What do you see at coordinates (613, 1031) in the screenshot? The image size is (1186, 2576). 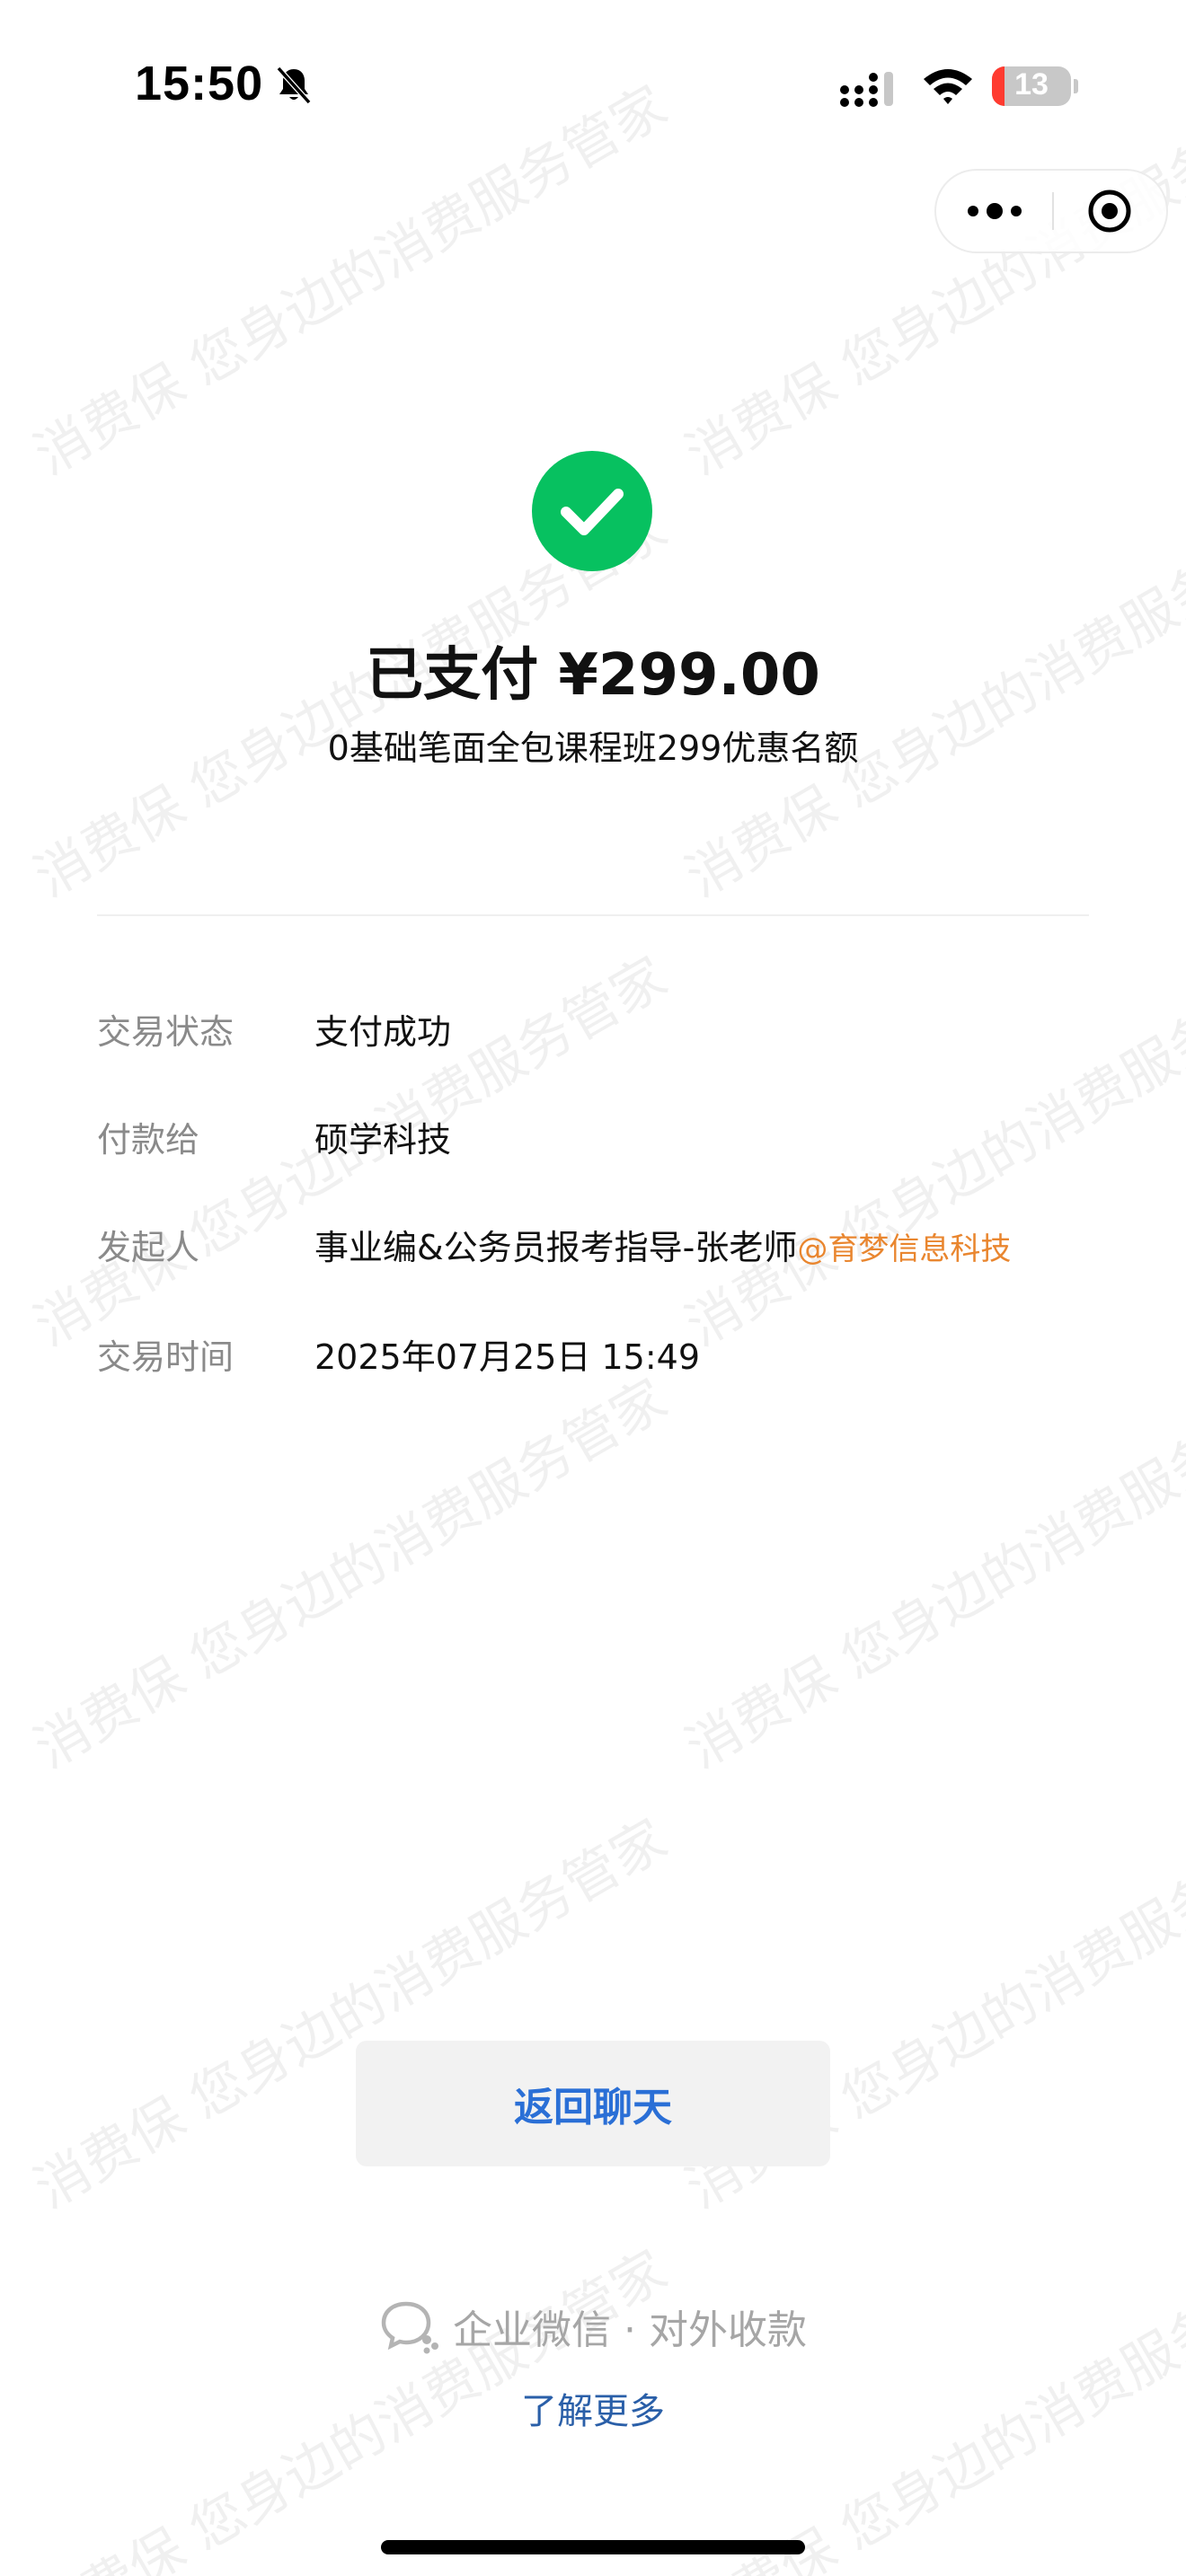 I see `detail-row-status: 交易状态 支付成功` at bounding box center [613, 1031].